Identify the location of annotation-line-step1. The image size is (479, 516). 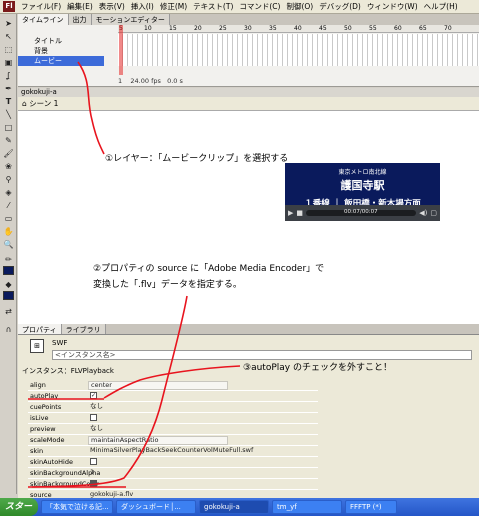
(91, 108).